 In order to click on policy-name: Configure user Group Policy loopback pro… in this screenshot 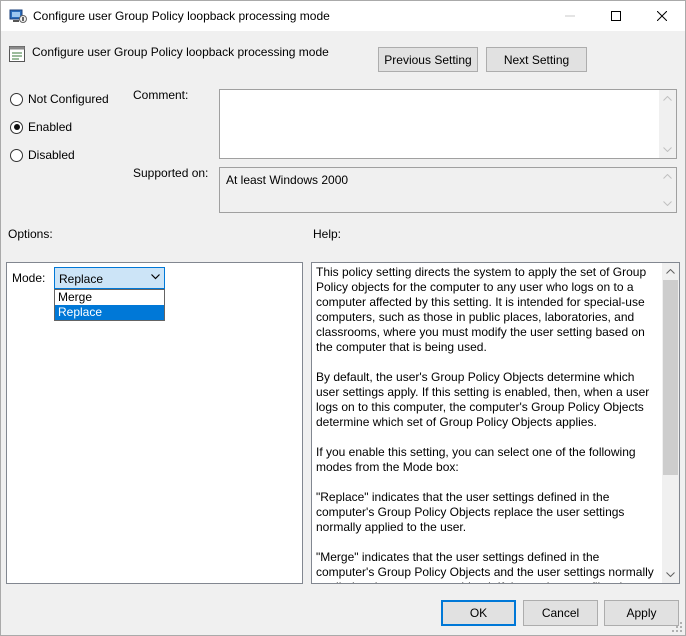, I will do `click(180, 52)`.